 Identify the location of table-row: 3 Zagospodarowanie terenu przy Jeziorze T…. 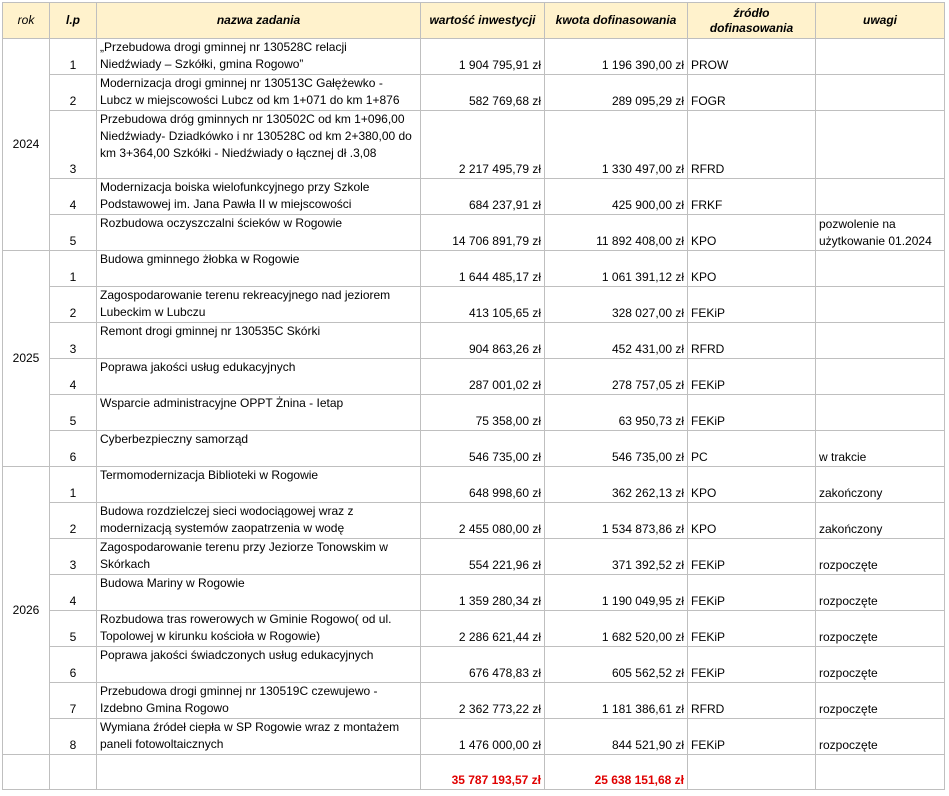
(474, 556).